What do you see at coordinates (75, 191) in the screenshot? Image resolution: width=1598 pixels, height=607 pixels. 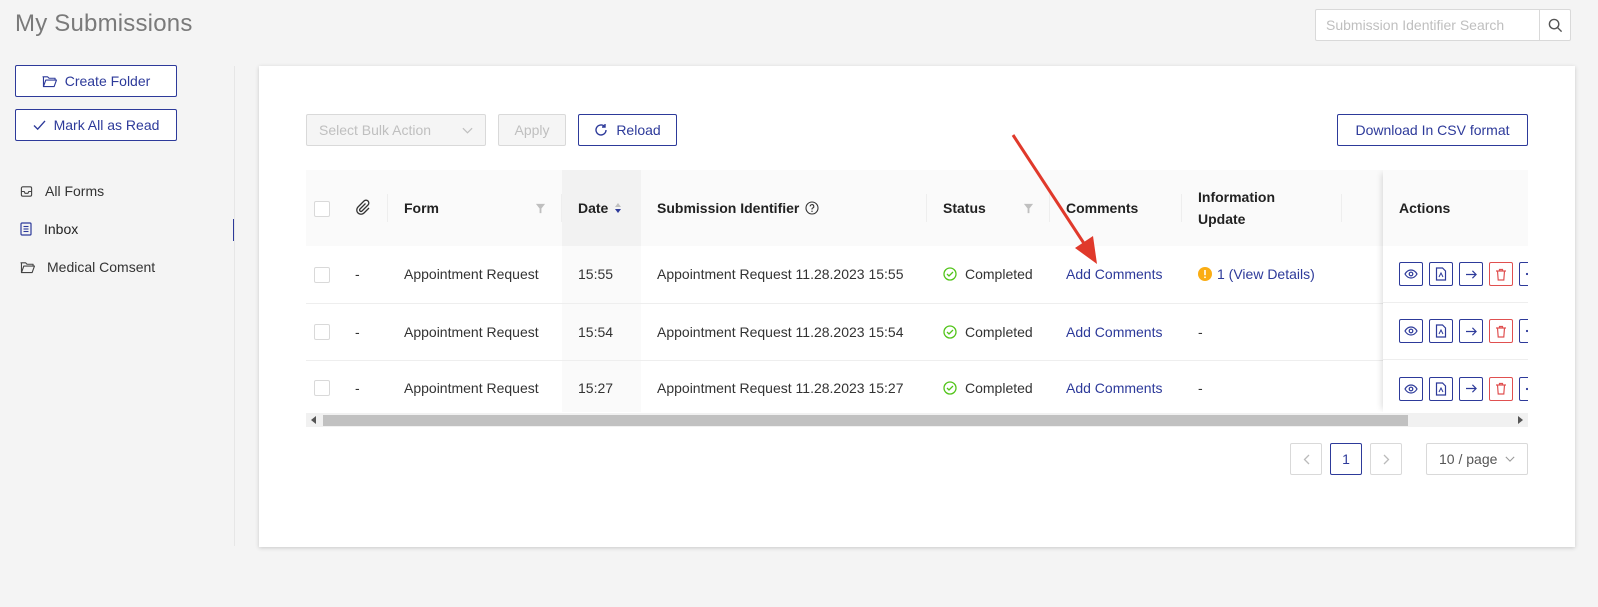 I see `sidebar-item-label: All Forms` at bounding box center [75, 191].